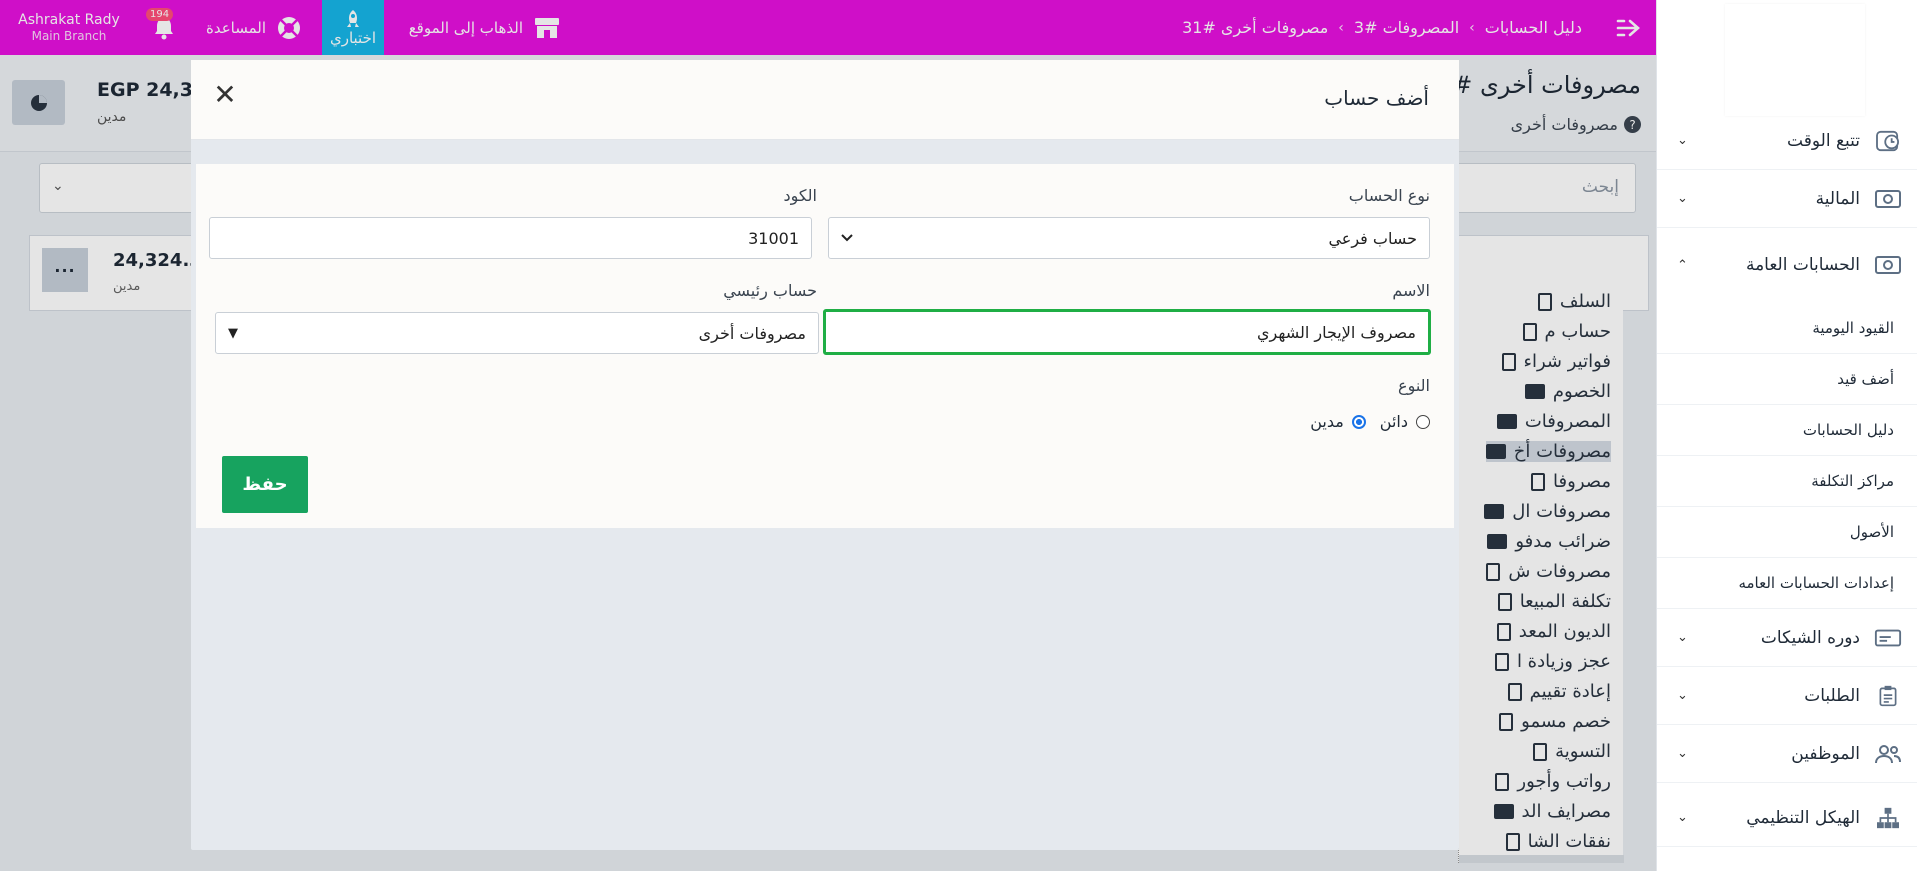 This screenshot has width=1917, height=871. I want to click on parent-account-select: مصروفات أخرى ▼, so click(517, 333).